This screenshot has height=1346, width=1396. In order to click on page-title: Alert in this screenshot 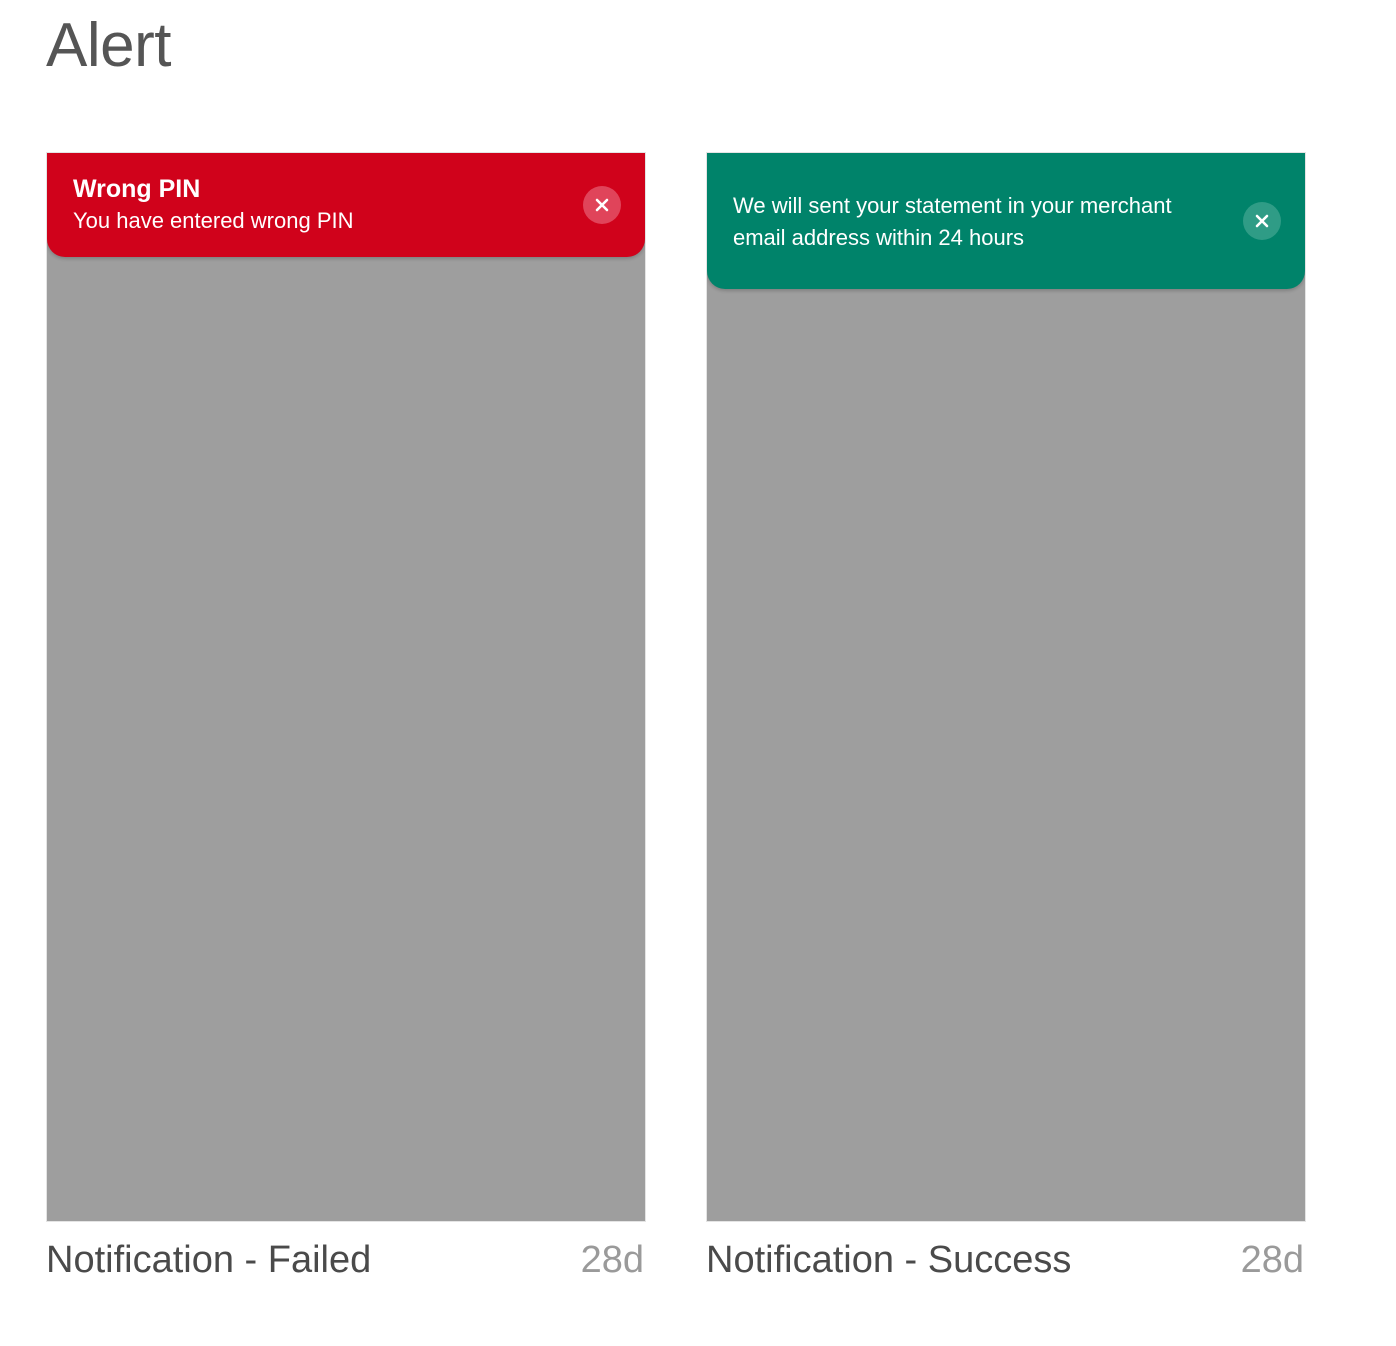, I will do `click(108, 45)`.